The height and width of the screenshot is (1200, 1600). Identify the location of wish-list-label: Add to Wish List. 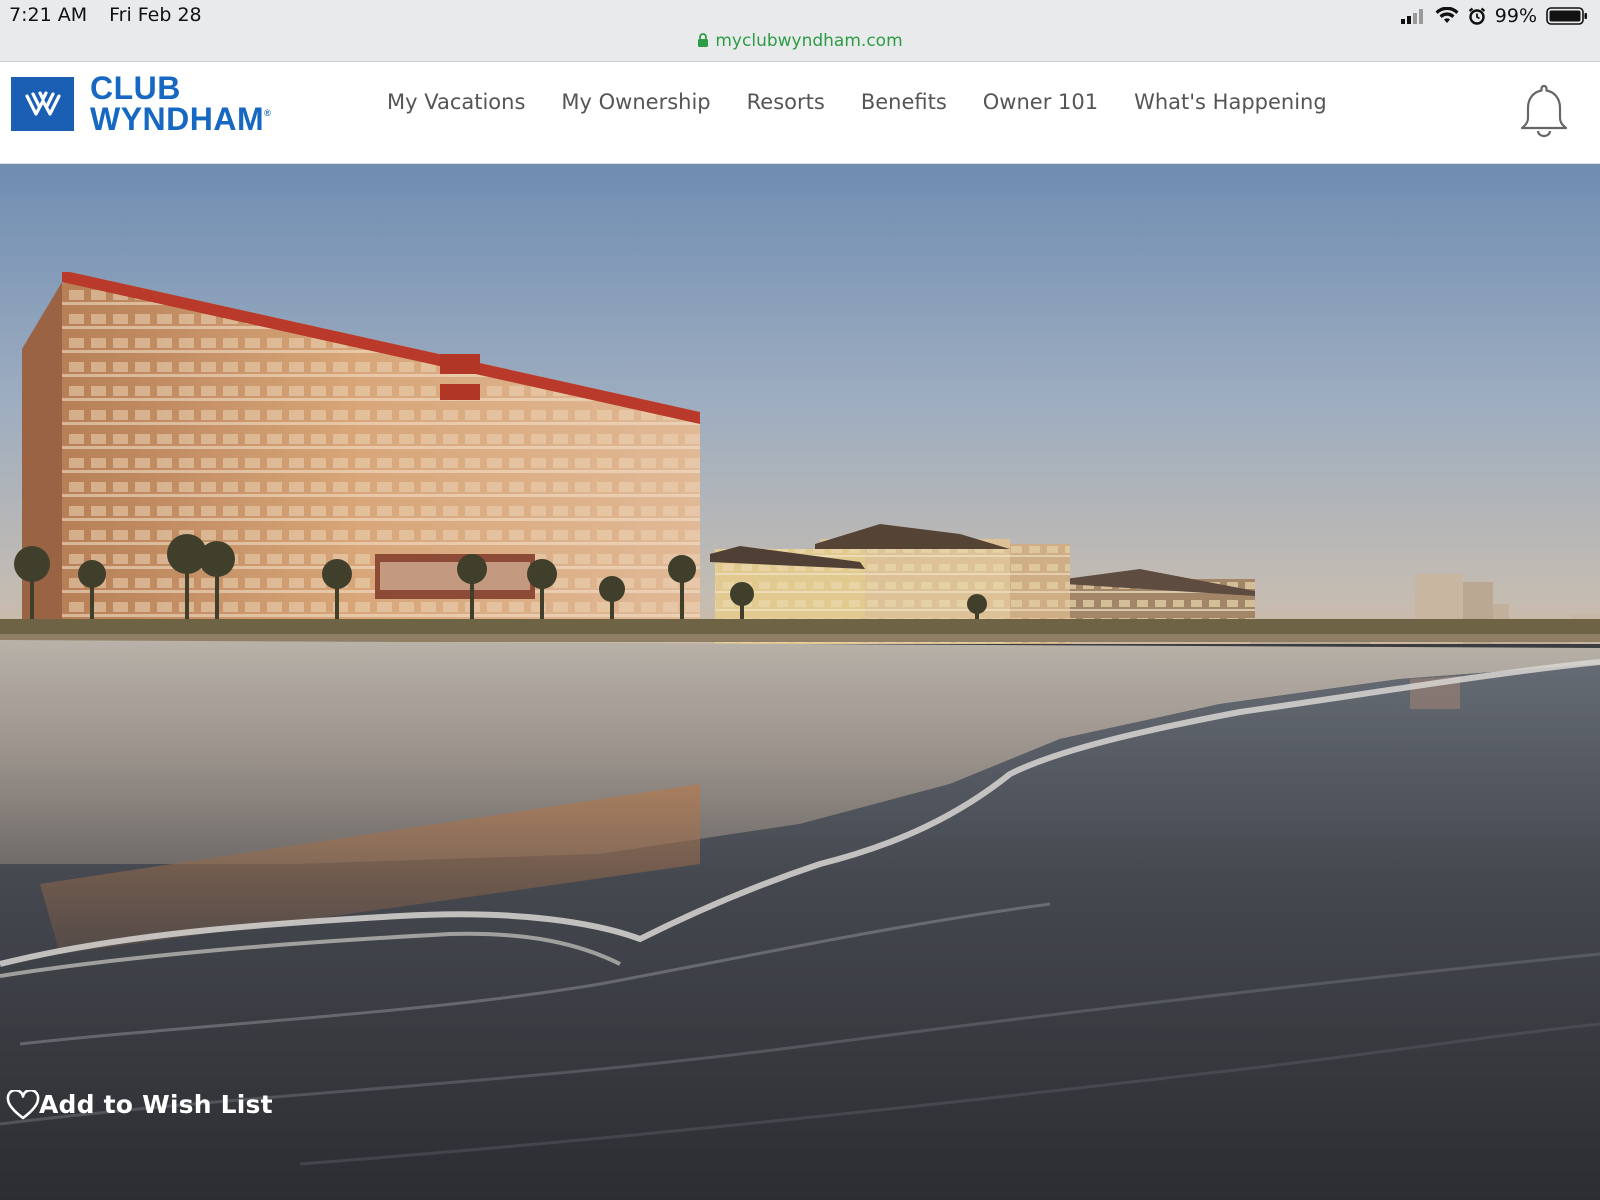
(156, 1104).